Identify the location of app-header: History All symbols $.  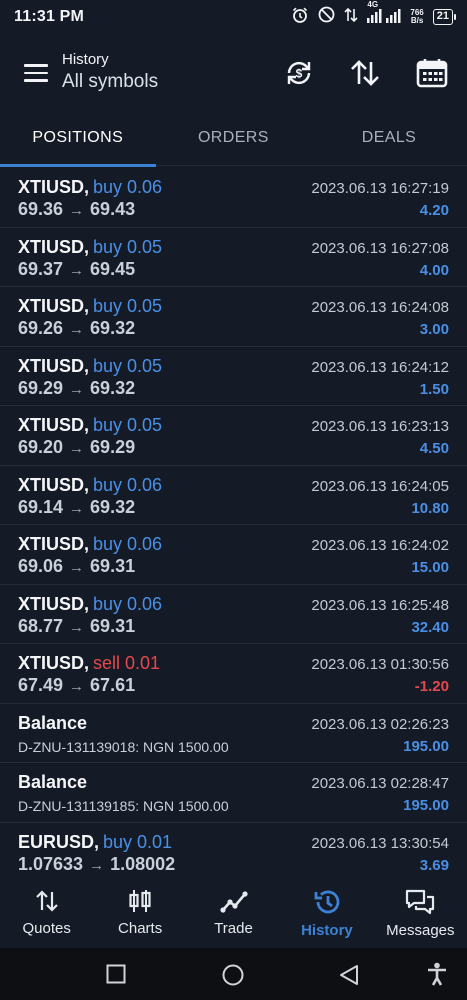
(233, 74).